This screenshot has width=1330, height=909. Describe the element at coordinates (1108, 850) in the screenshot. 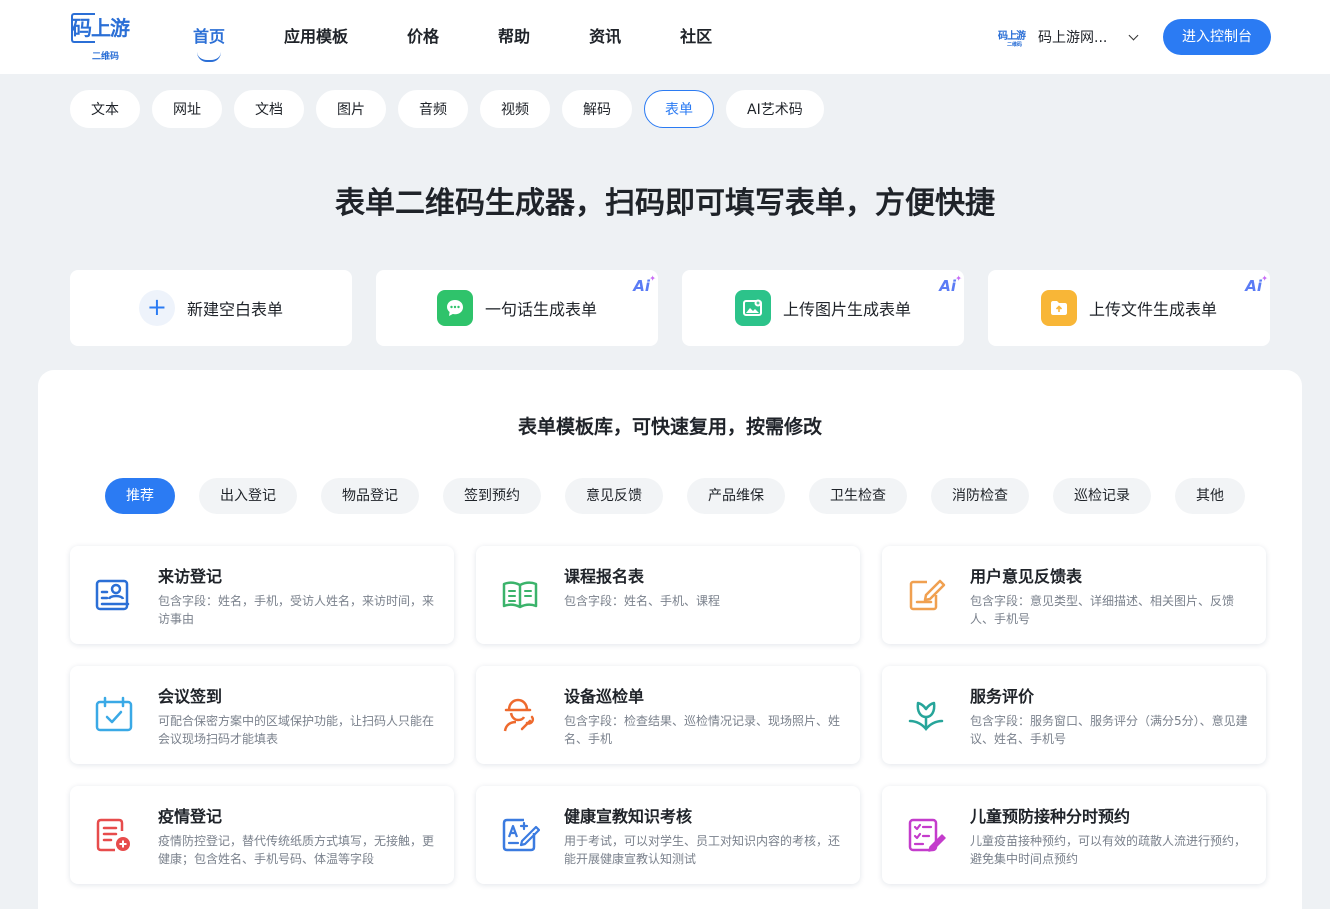

I see `template-desc: 儿童疫苗接种预约，可以有效的疏散人流进行预约，避免集中时间点预约` at that location.